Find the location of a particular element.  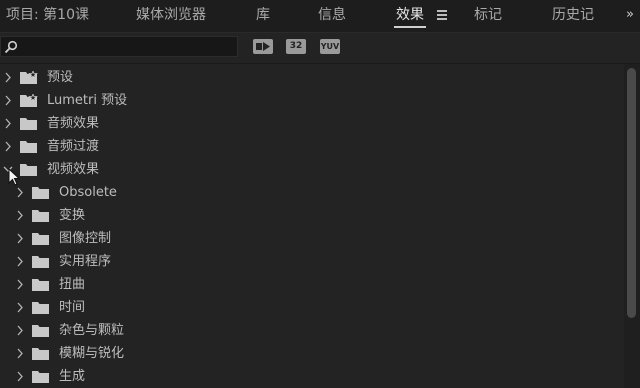

tree-item-label: 时间 is located at coordinates (72, 307).